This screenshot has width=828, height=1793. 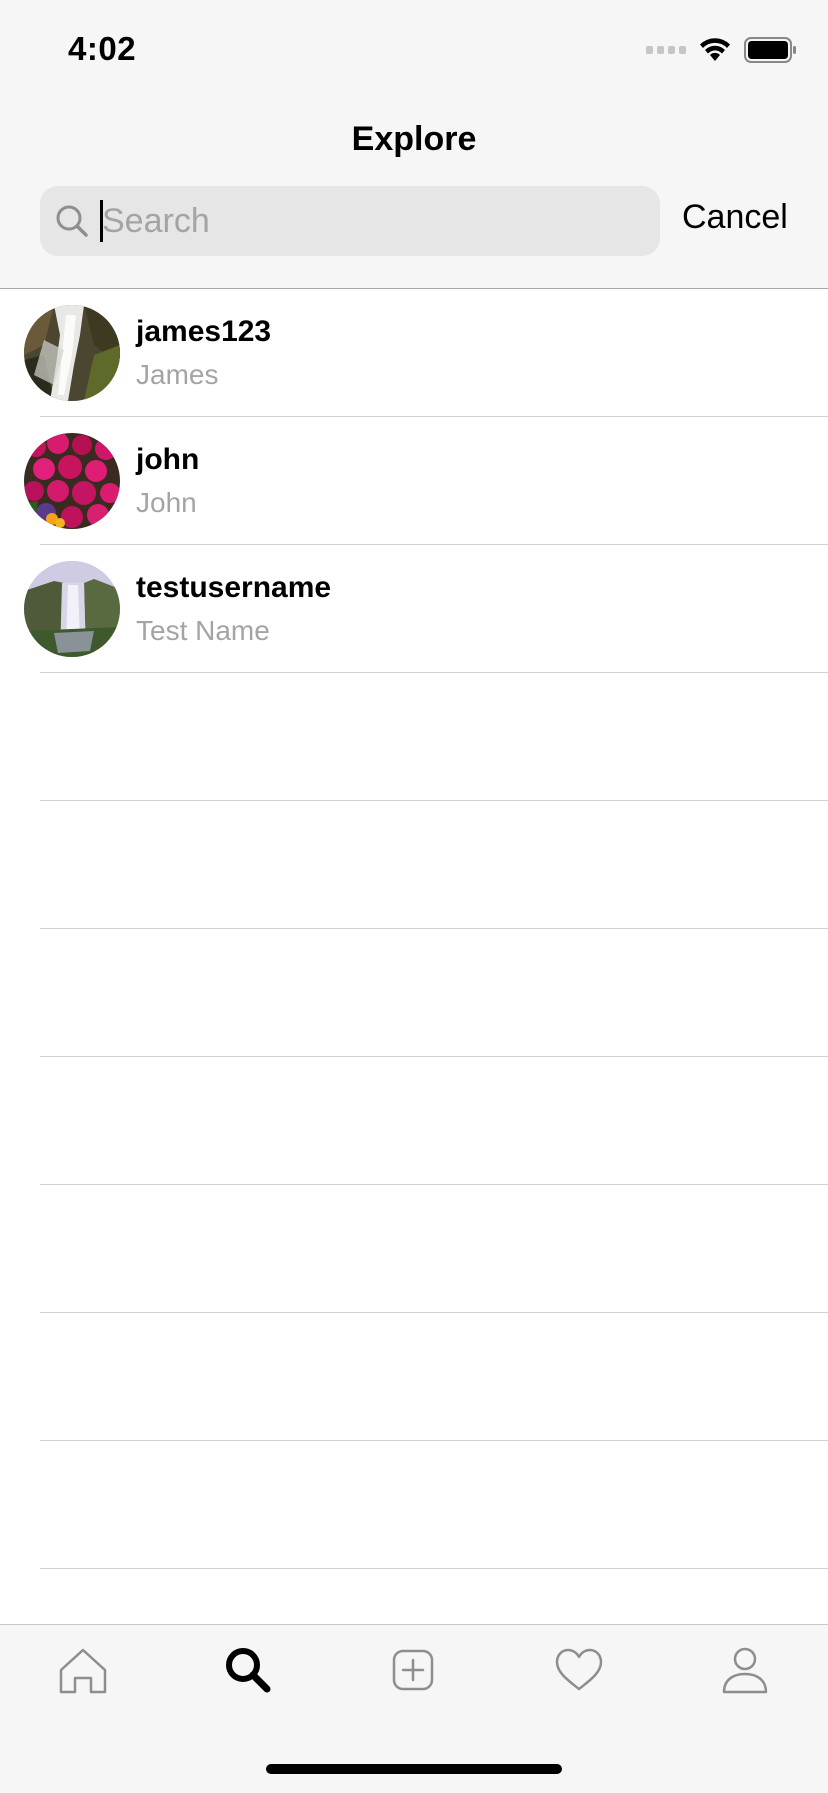 I want to click on tab-search, so click(x=248, y=1670).